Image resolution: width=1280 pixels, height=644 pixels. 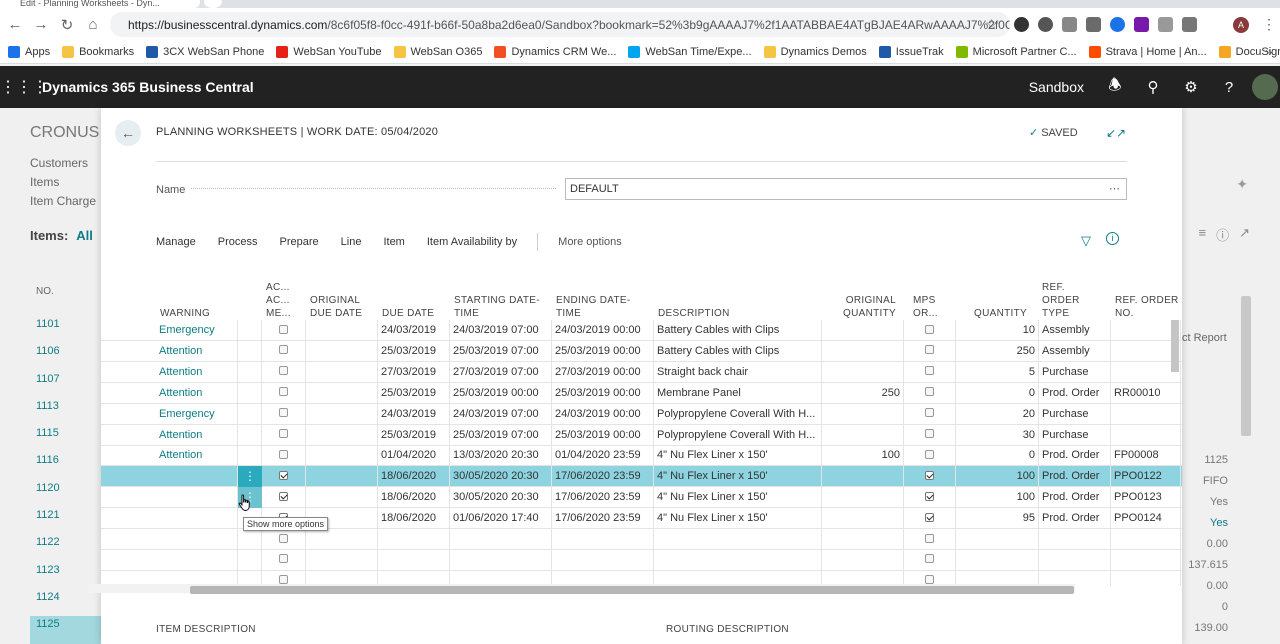 What do you see at coordinates (501, 456) in the screenshot?
I see `cell-start: 13/03/2020 20:30` at bounding box center [501, 456].